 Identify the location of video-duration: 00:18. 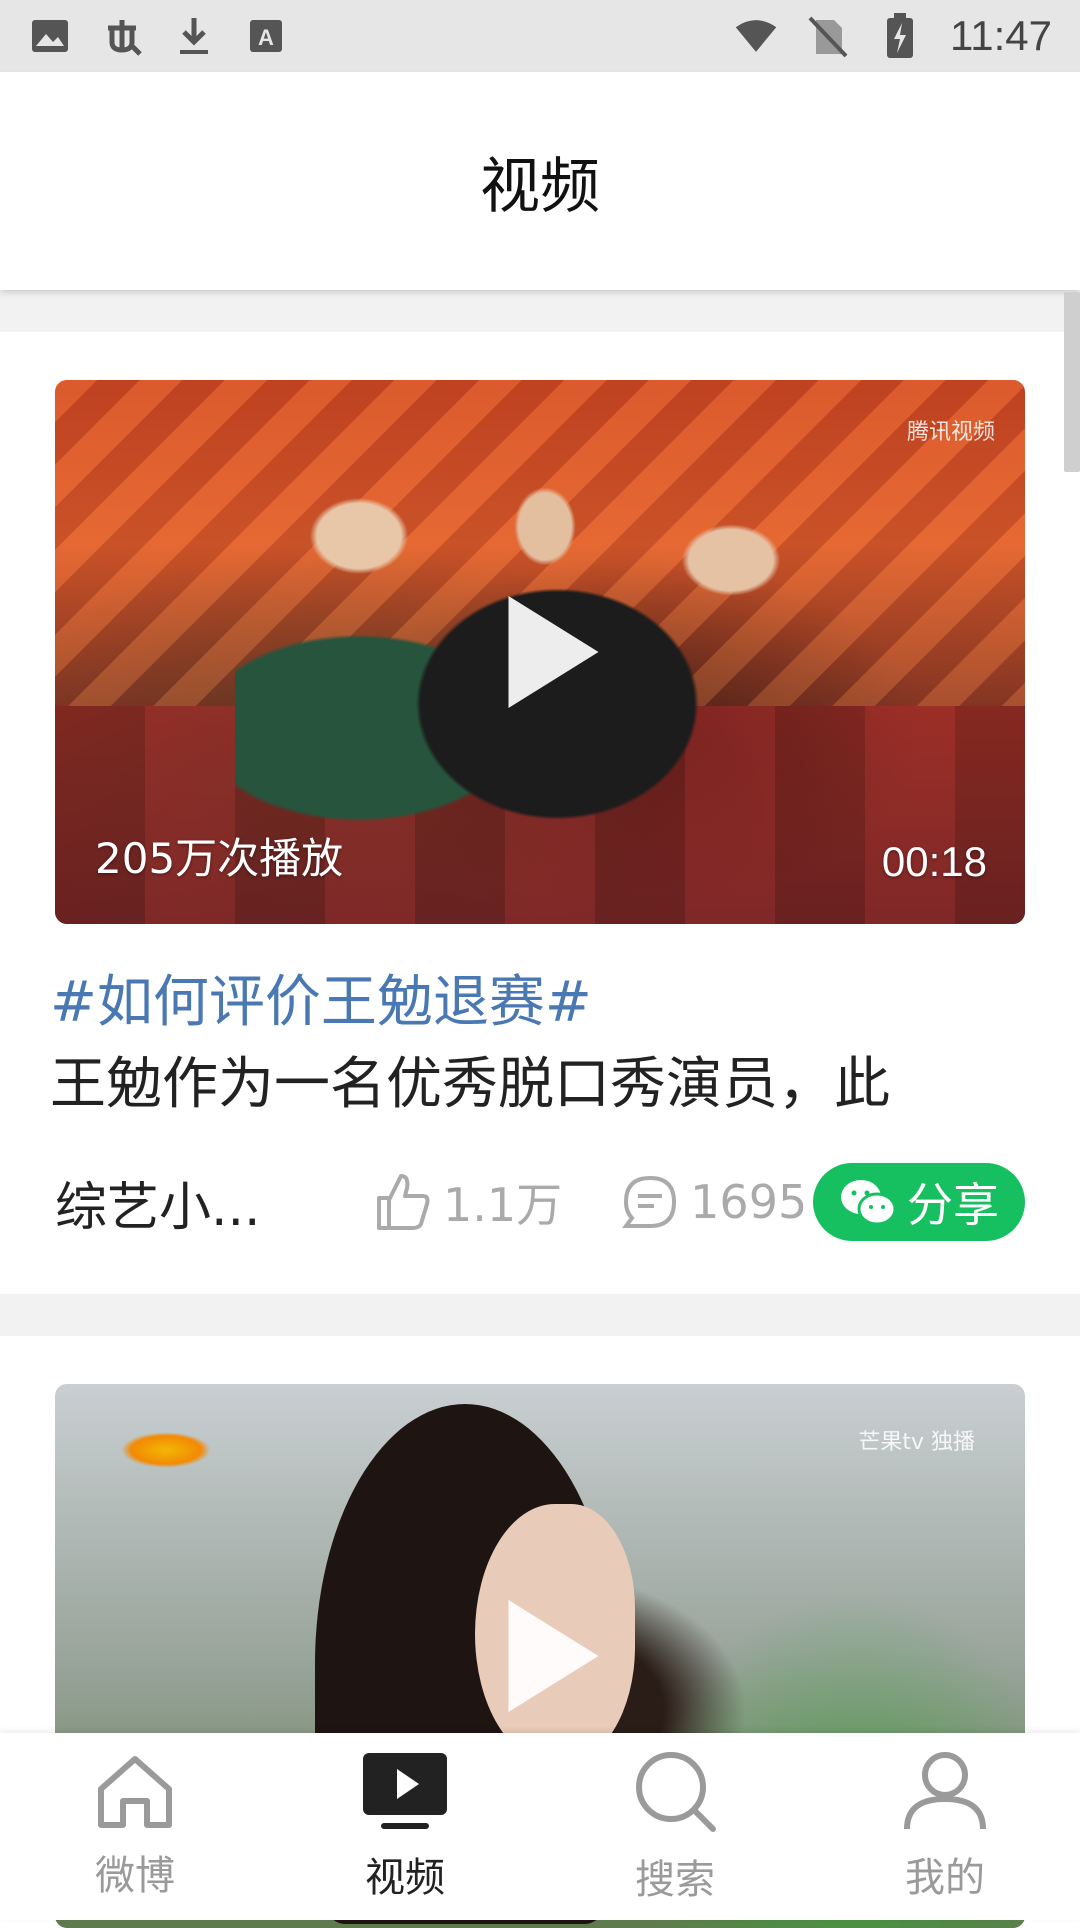
(934, 861).